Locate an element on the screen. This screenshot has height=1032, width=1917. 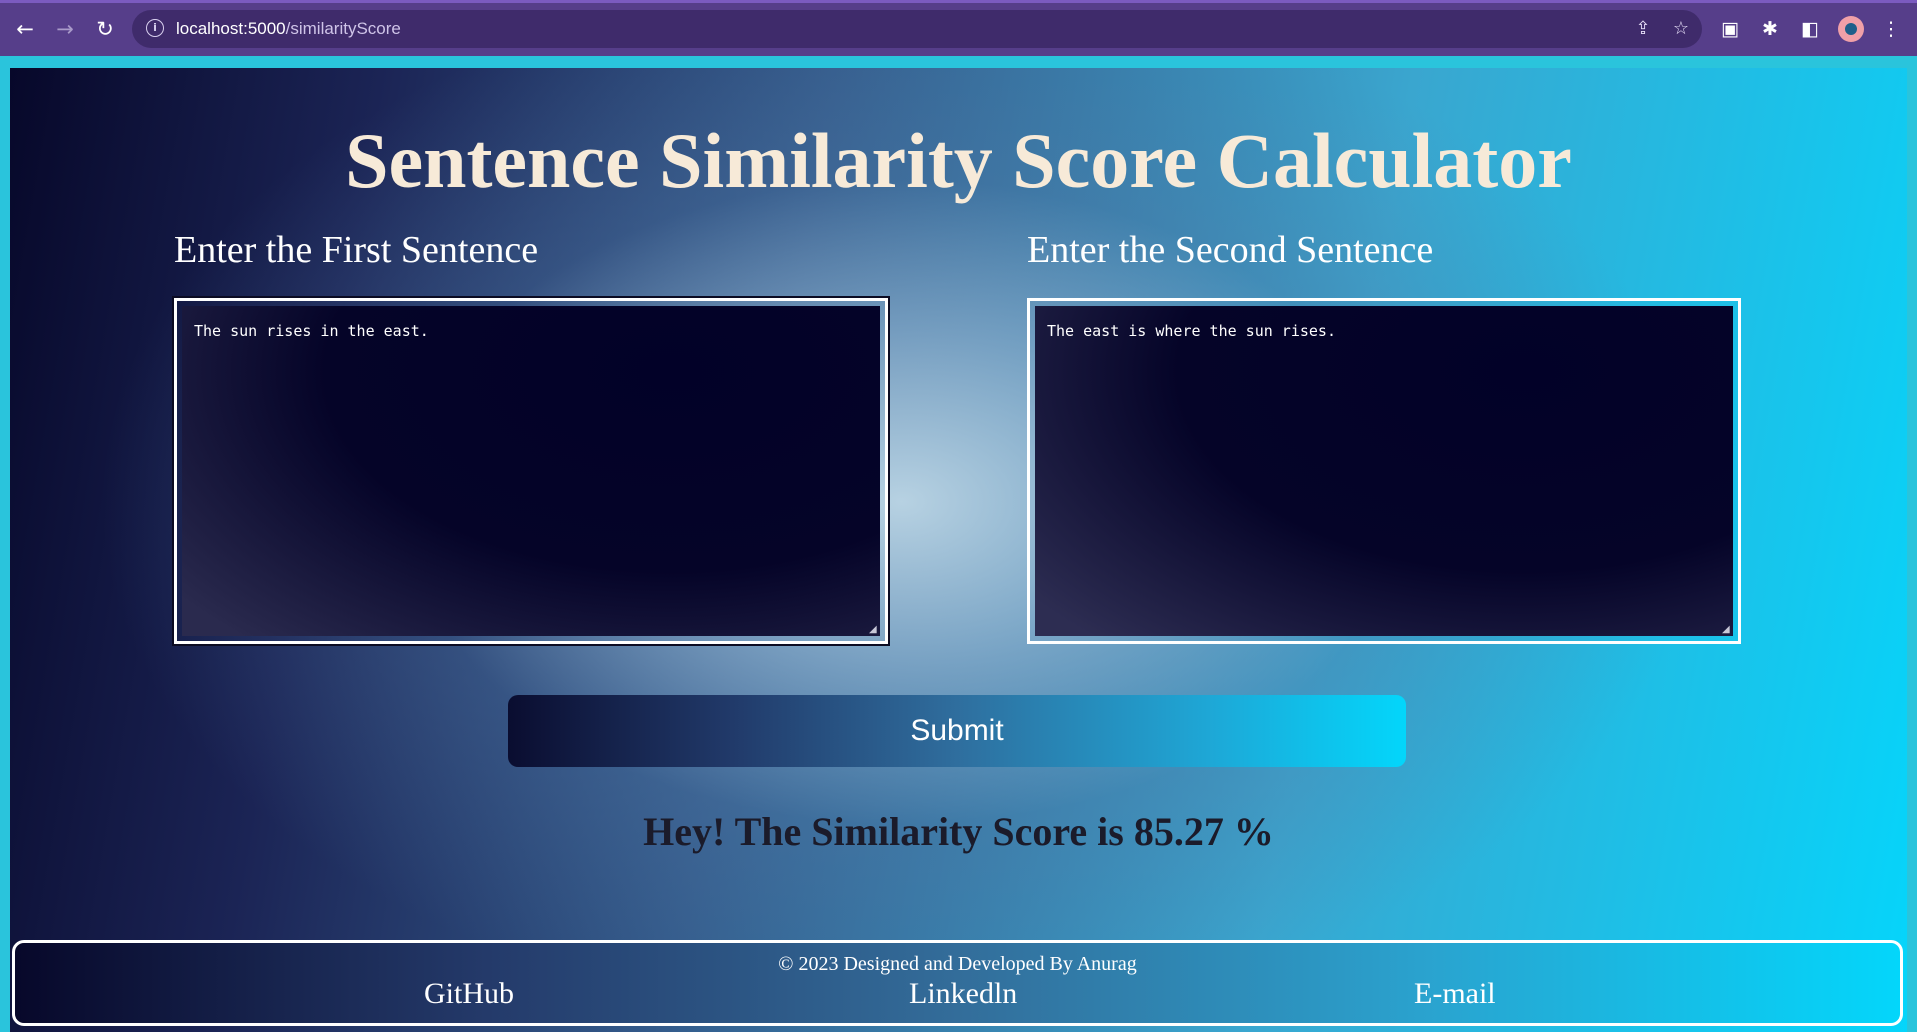
first-sentence-label: Enter the First Sentence is located at coordinates (356, 250).